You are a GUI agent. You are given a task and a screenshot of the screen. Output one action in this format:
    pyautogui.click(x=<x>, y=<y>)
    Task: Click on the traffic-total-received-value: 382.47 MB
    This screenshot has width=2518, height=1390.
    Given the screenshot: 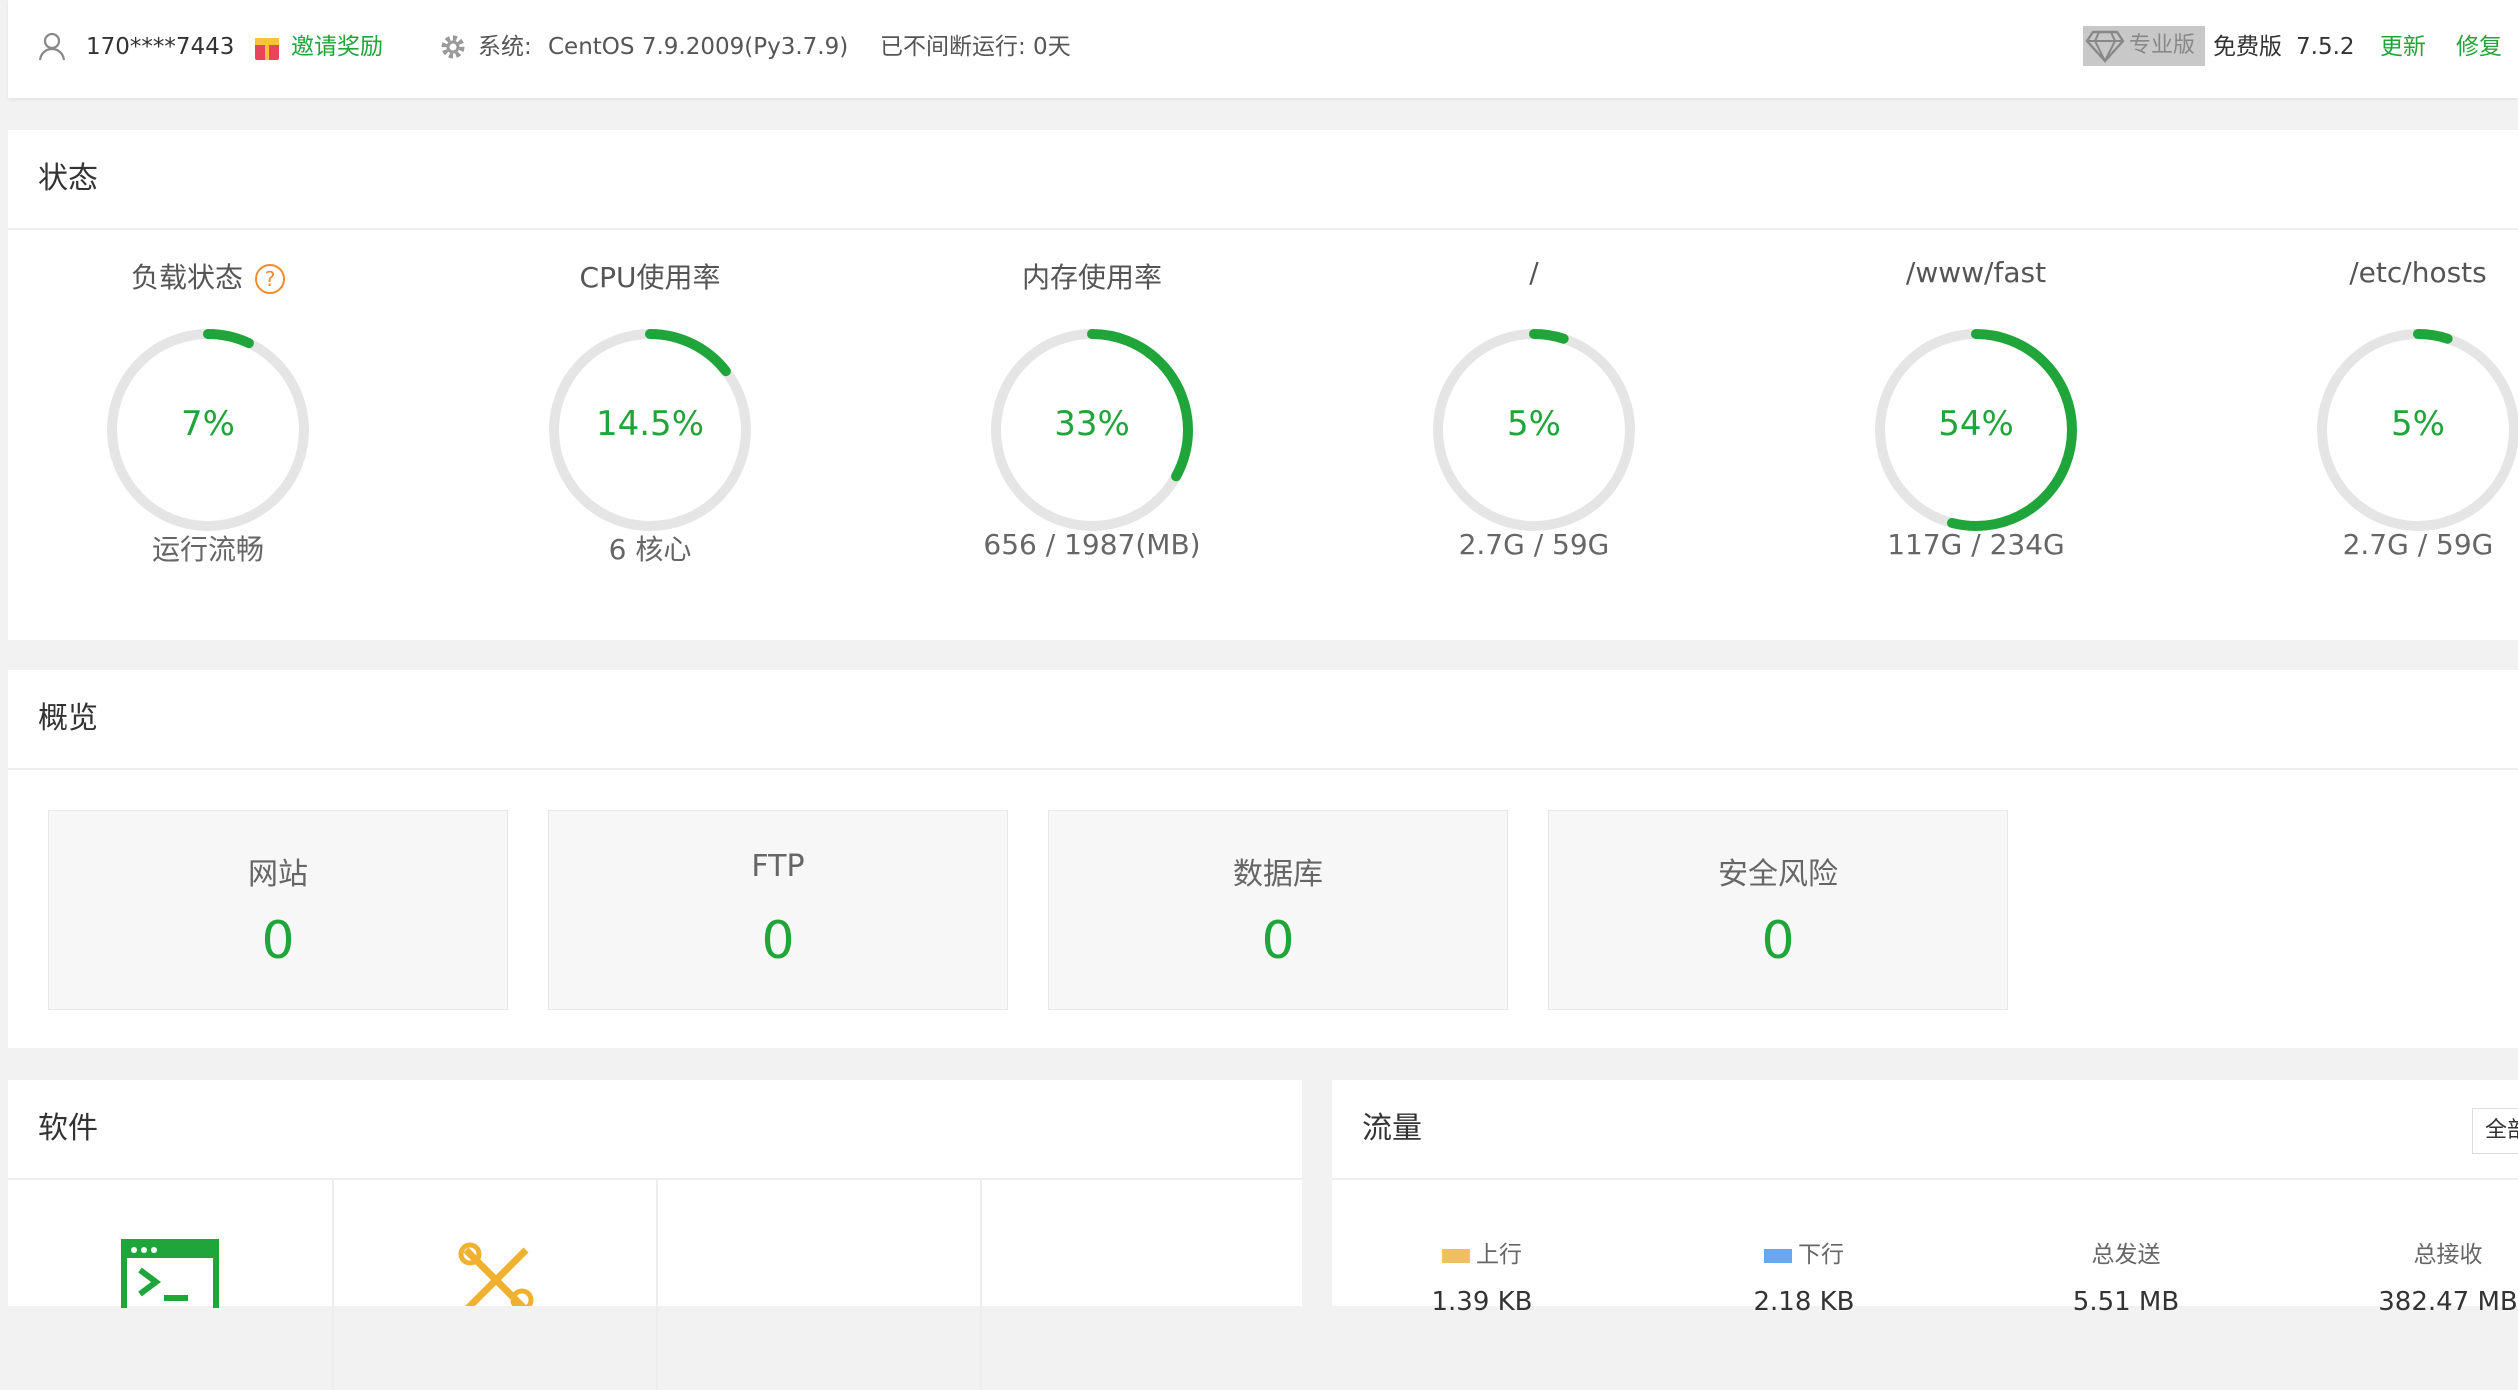 What is the action you would take?
    pyautogui.click(x=2448, y=1302)
    